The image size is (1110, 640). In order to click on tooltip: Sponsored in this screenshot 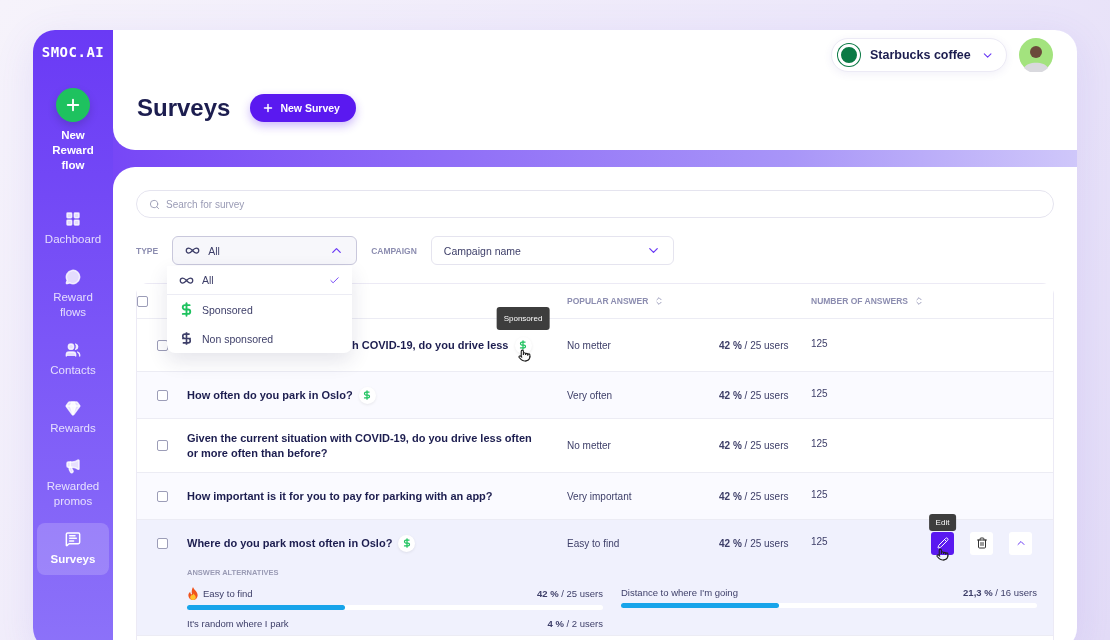, I will do `click(523, 318)`.